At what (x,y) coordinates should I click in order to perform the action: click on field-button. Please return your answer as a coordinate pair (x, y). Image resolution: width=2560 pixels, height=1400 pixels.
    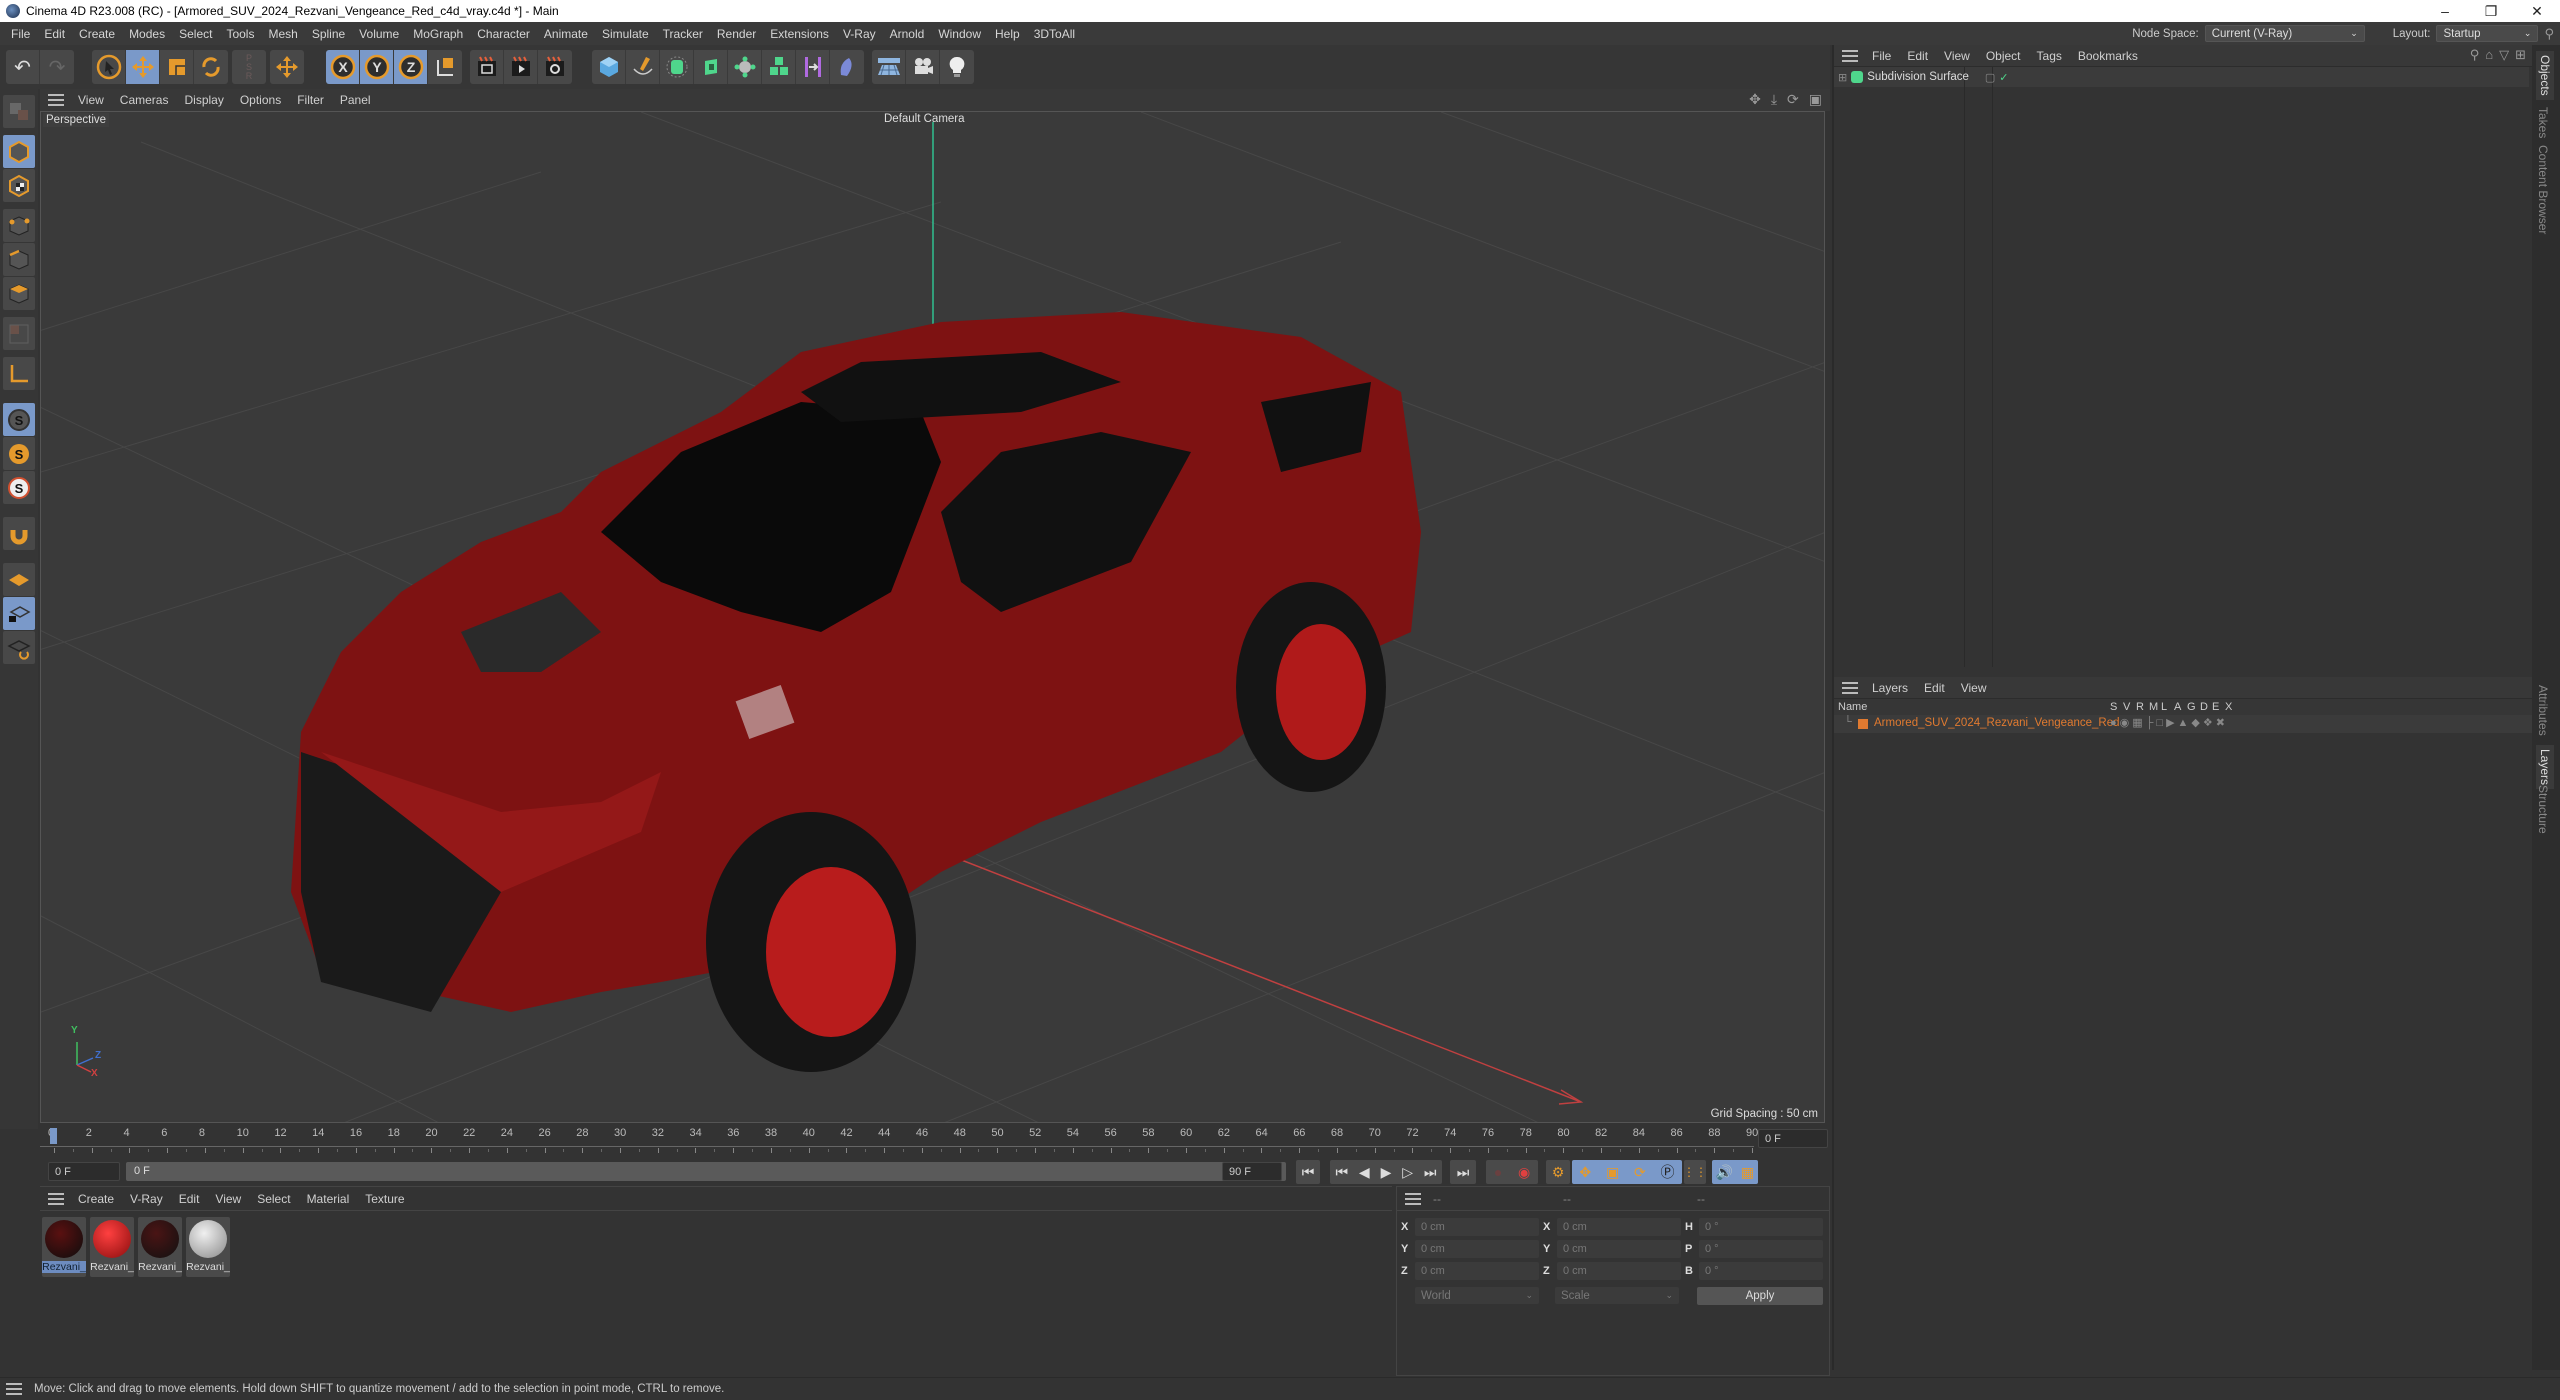
    Looking at the image, I should click on (847, 67).